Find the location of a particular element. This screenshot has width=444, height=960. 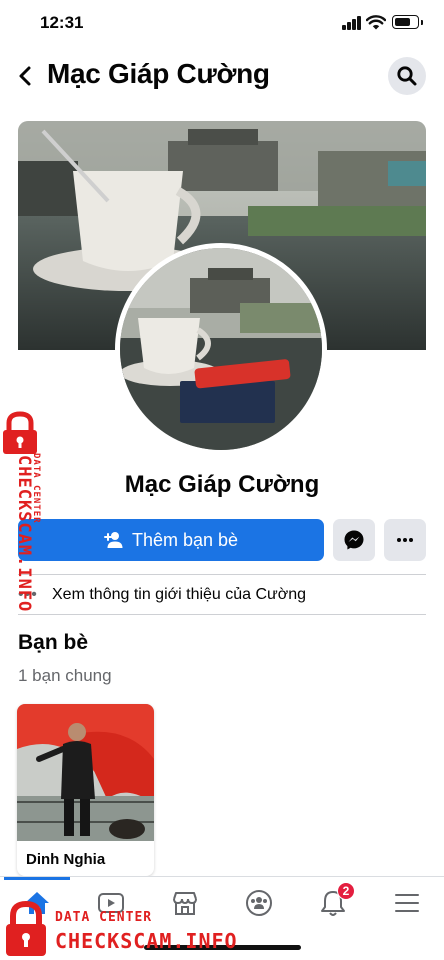

messenger-button is located at coordinates (354, 540).